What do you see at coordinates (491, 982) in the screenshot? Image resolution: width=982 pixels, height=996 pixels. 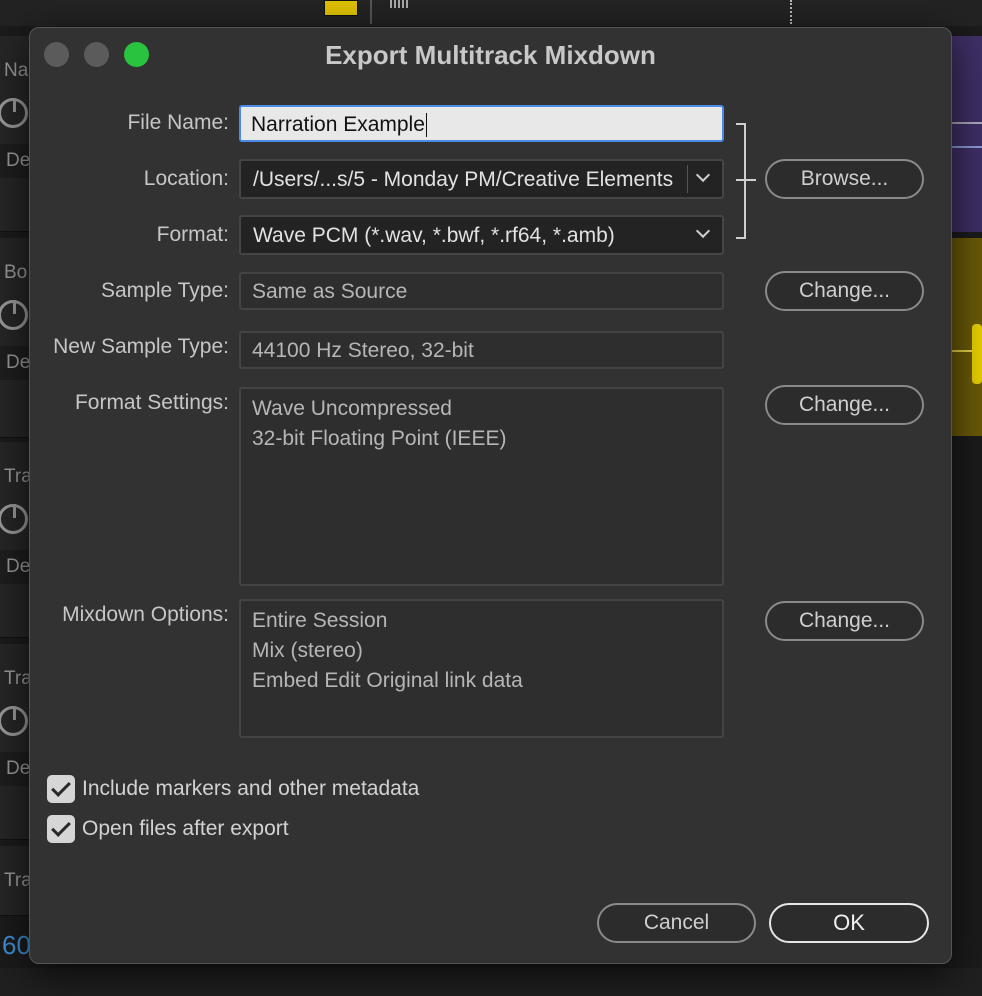 I see `status-bar` at bounding box center [491, 982].